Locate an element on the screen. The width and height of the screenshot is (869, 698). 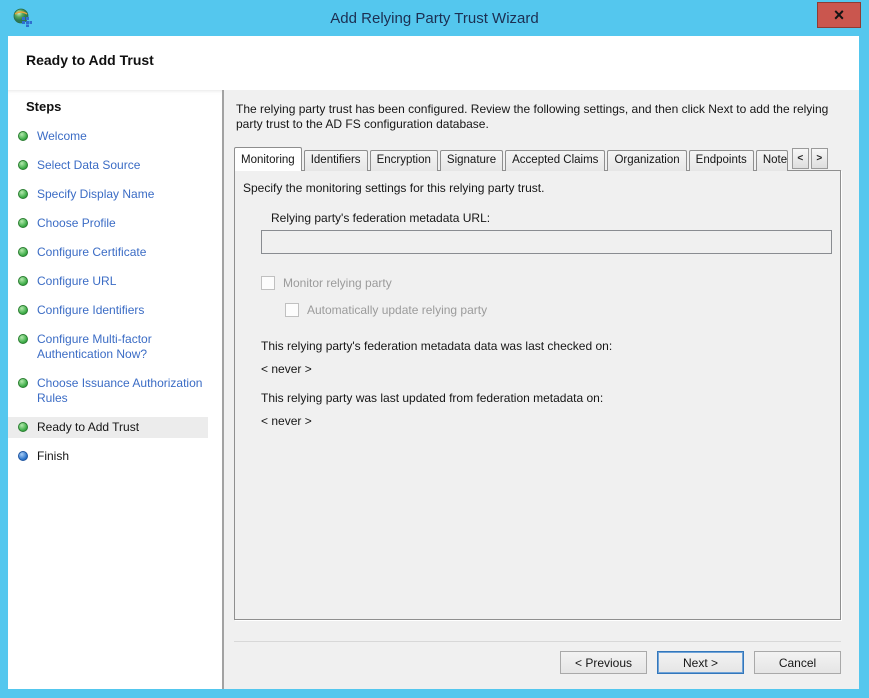
last-checked-value: < never > is located at coordinates (286, 369).